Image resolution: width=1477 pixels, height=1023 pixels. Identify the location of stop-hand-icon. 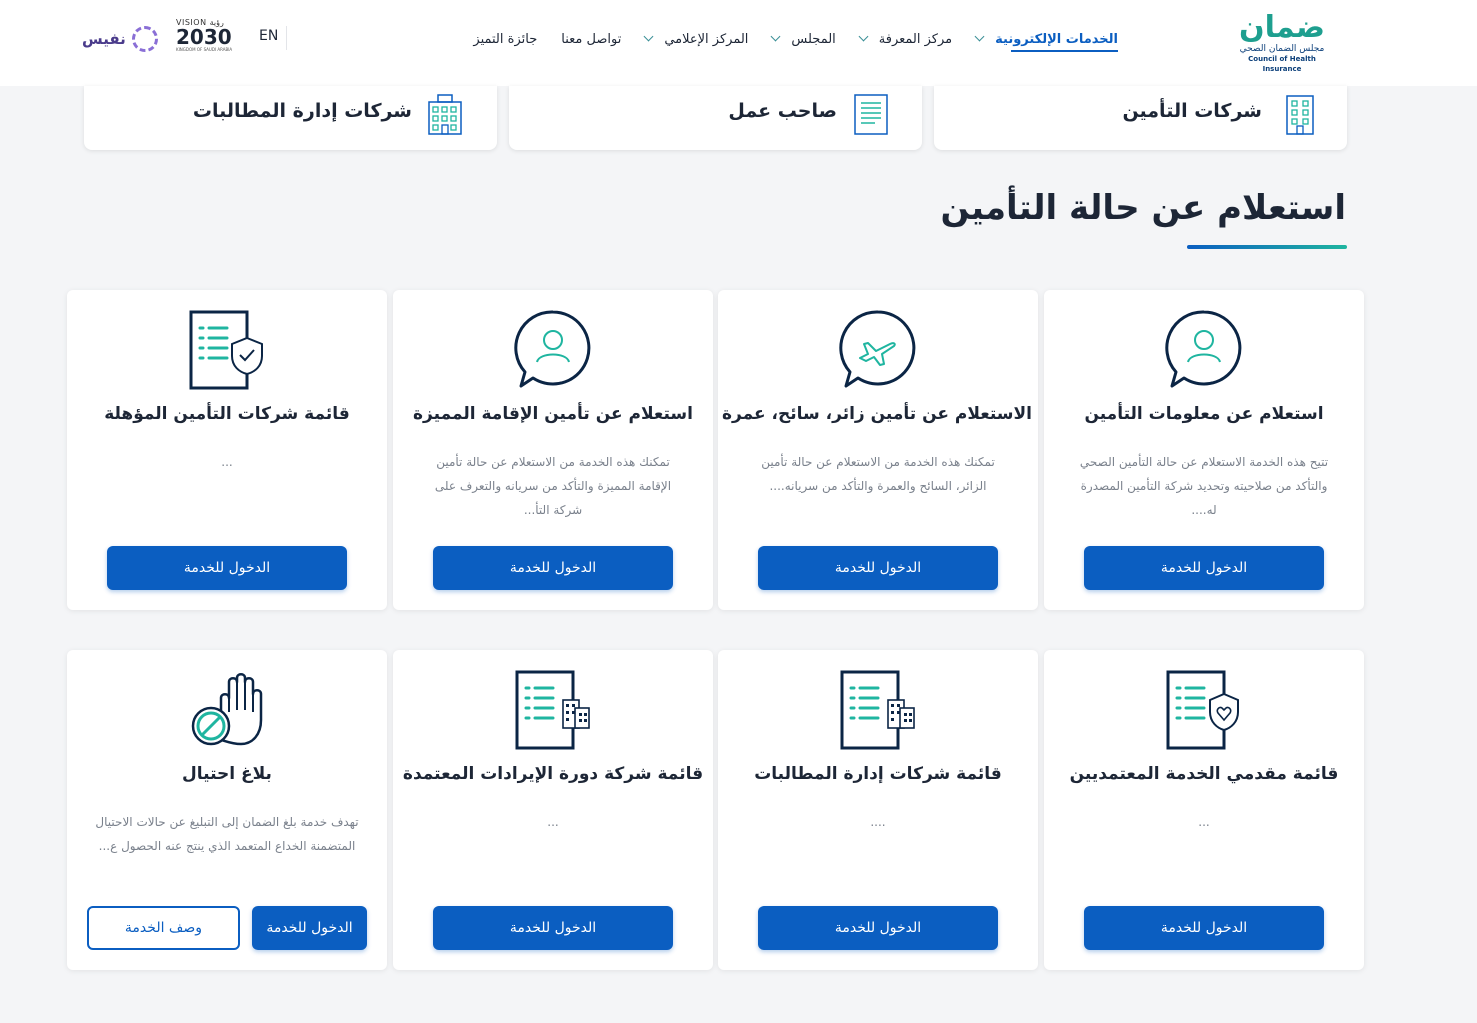
(227, 709).